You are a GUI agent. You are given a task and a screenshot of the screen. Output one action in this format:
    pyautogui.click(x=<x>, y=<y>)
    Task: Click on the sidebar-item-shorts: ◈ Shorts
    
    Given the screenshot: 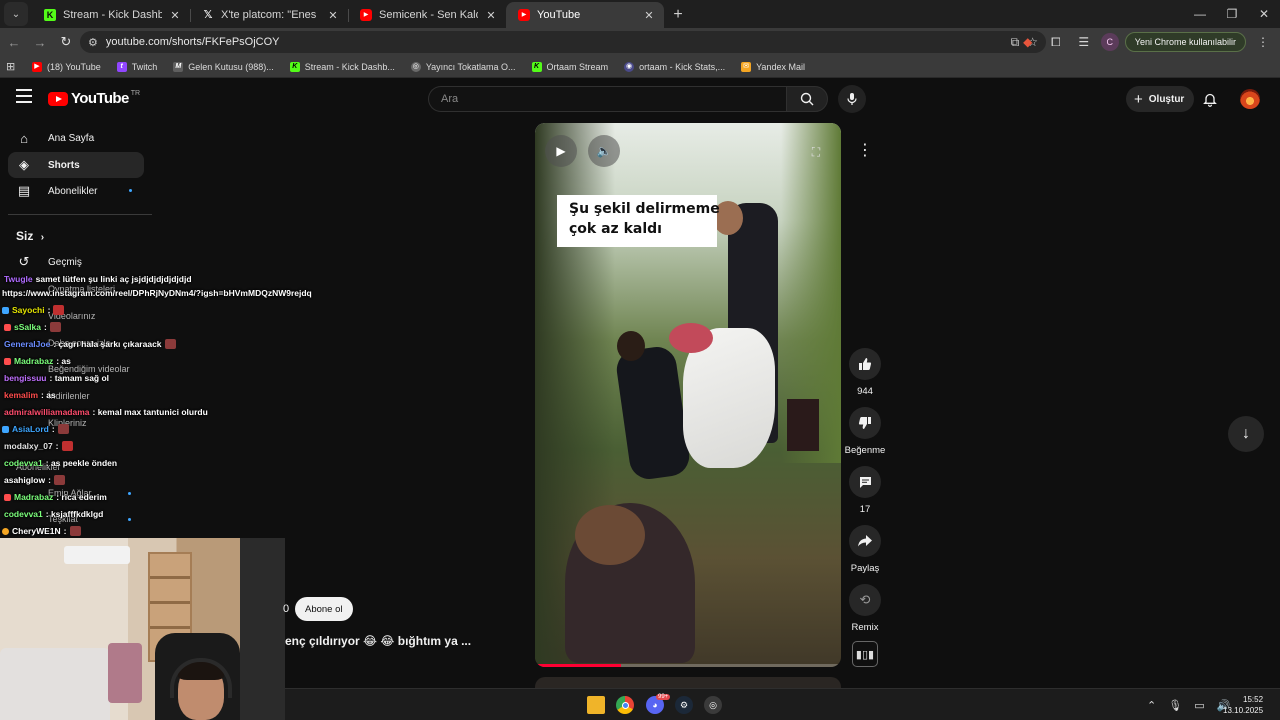 What is the action you would take?
    pyautogui.click(x=76, y=165)
    